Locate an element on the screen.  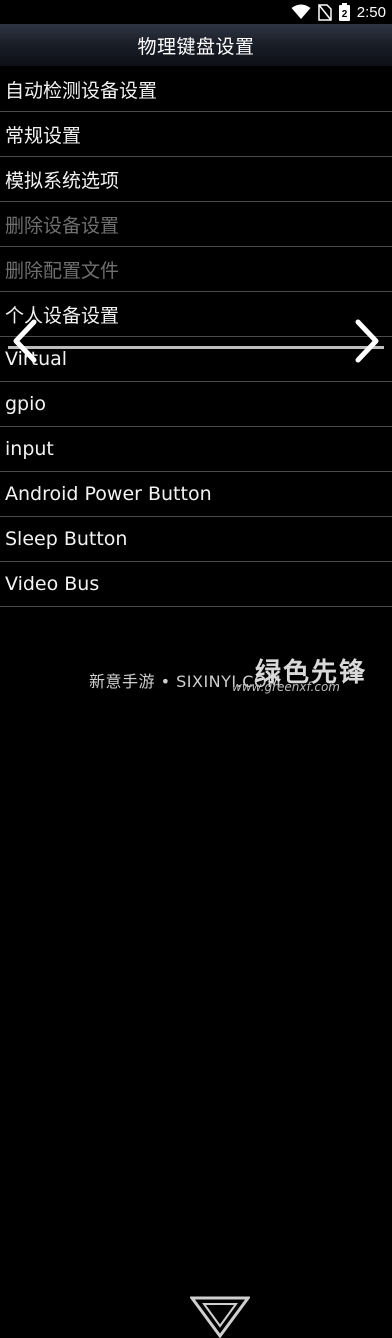
list-item-label: input is located at coordinates (29, 449).